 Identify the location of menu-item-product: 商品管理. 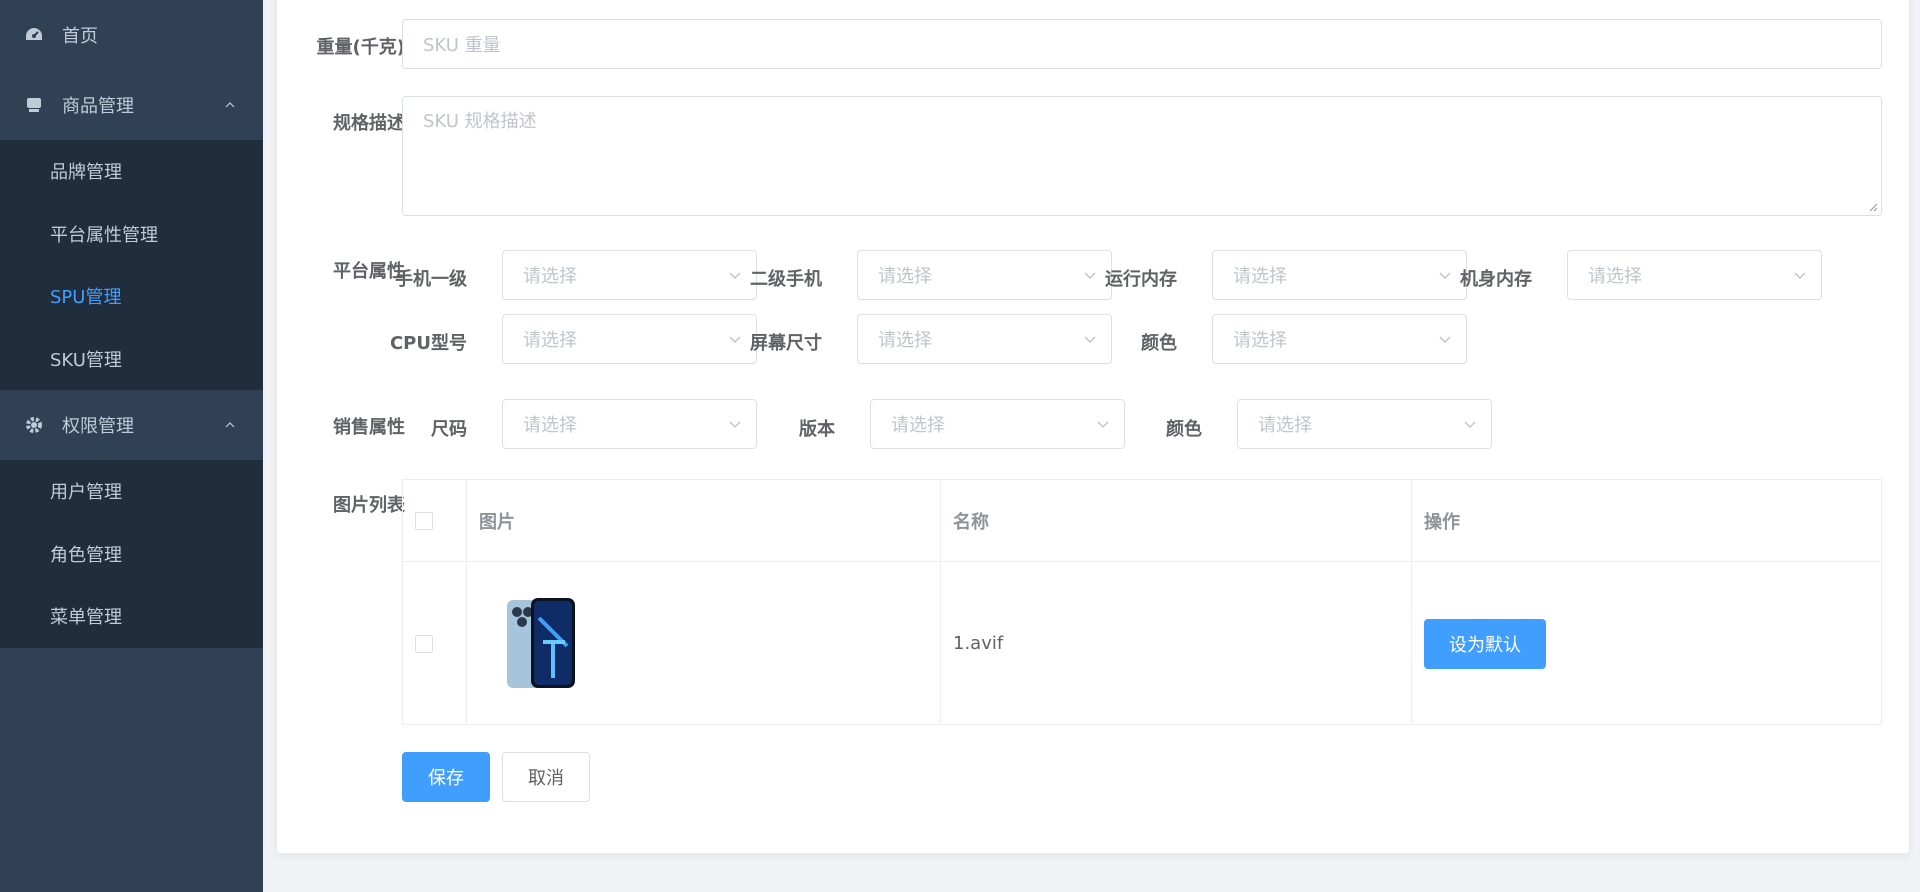
(131, 105).